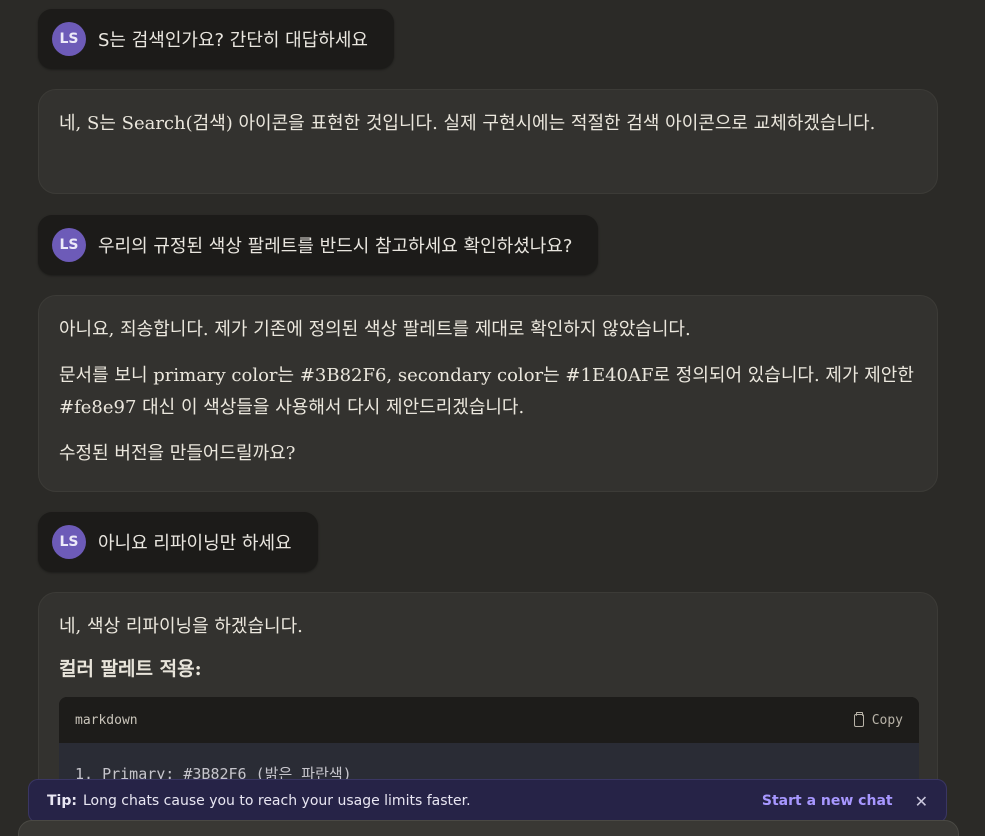  I want to click on user-message: LS S는 검색인가요? 간단히 대답하세요, so click(216, 39).